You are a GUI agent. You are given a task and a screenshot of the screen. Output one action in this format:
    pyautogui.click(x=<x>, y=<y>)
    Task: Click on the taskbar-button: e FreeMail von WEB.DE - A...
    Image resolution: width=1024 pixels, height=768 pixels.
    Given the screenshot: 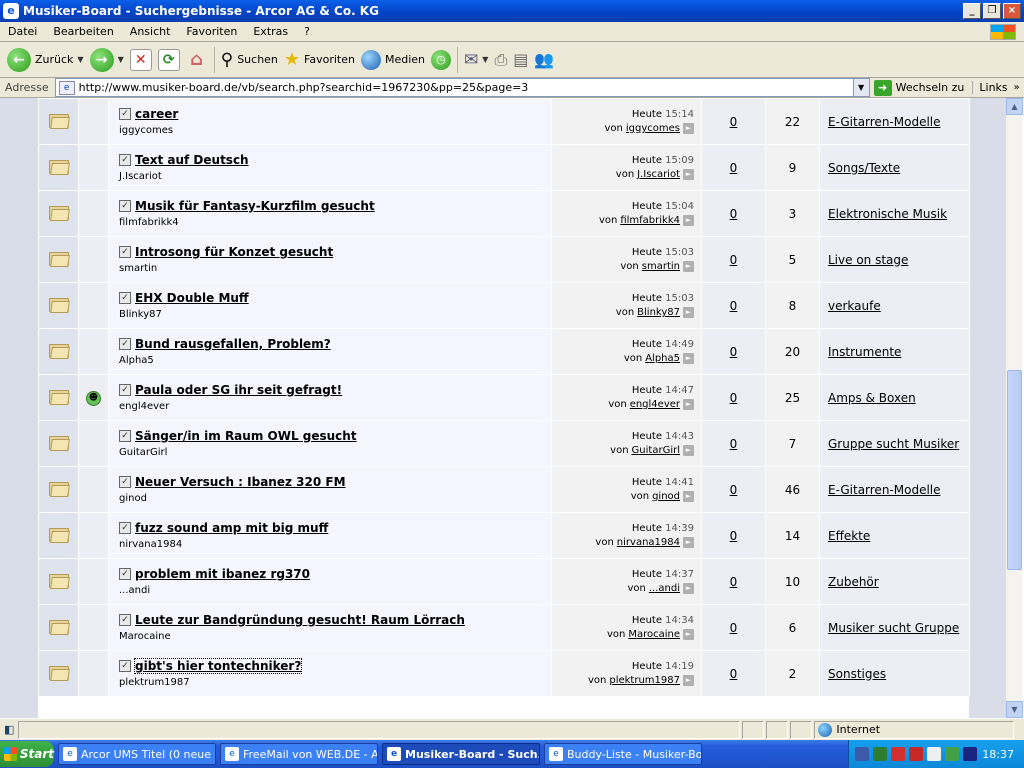 What is the action you would take?
    pyautogui.click(x=299, y=754)
    